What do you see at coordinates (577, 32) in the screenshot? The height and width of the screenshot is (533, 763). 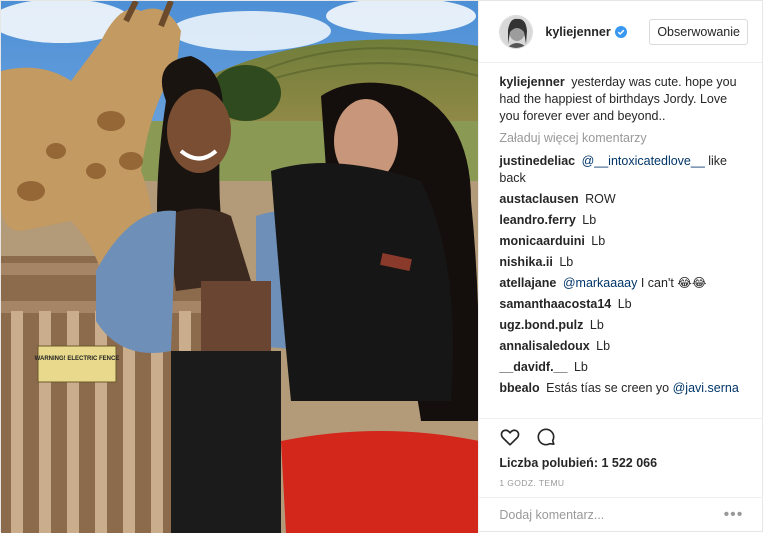 I see `username-link: kyliejenner` at bounding box center [577, 32].